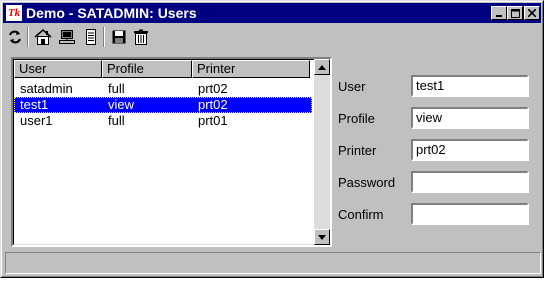  What do you see at coordinates (470, 214) in the screenshot?
I see `confirm-field` at bounding box center [470, 214].